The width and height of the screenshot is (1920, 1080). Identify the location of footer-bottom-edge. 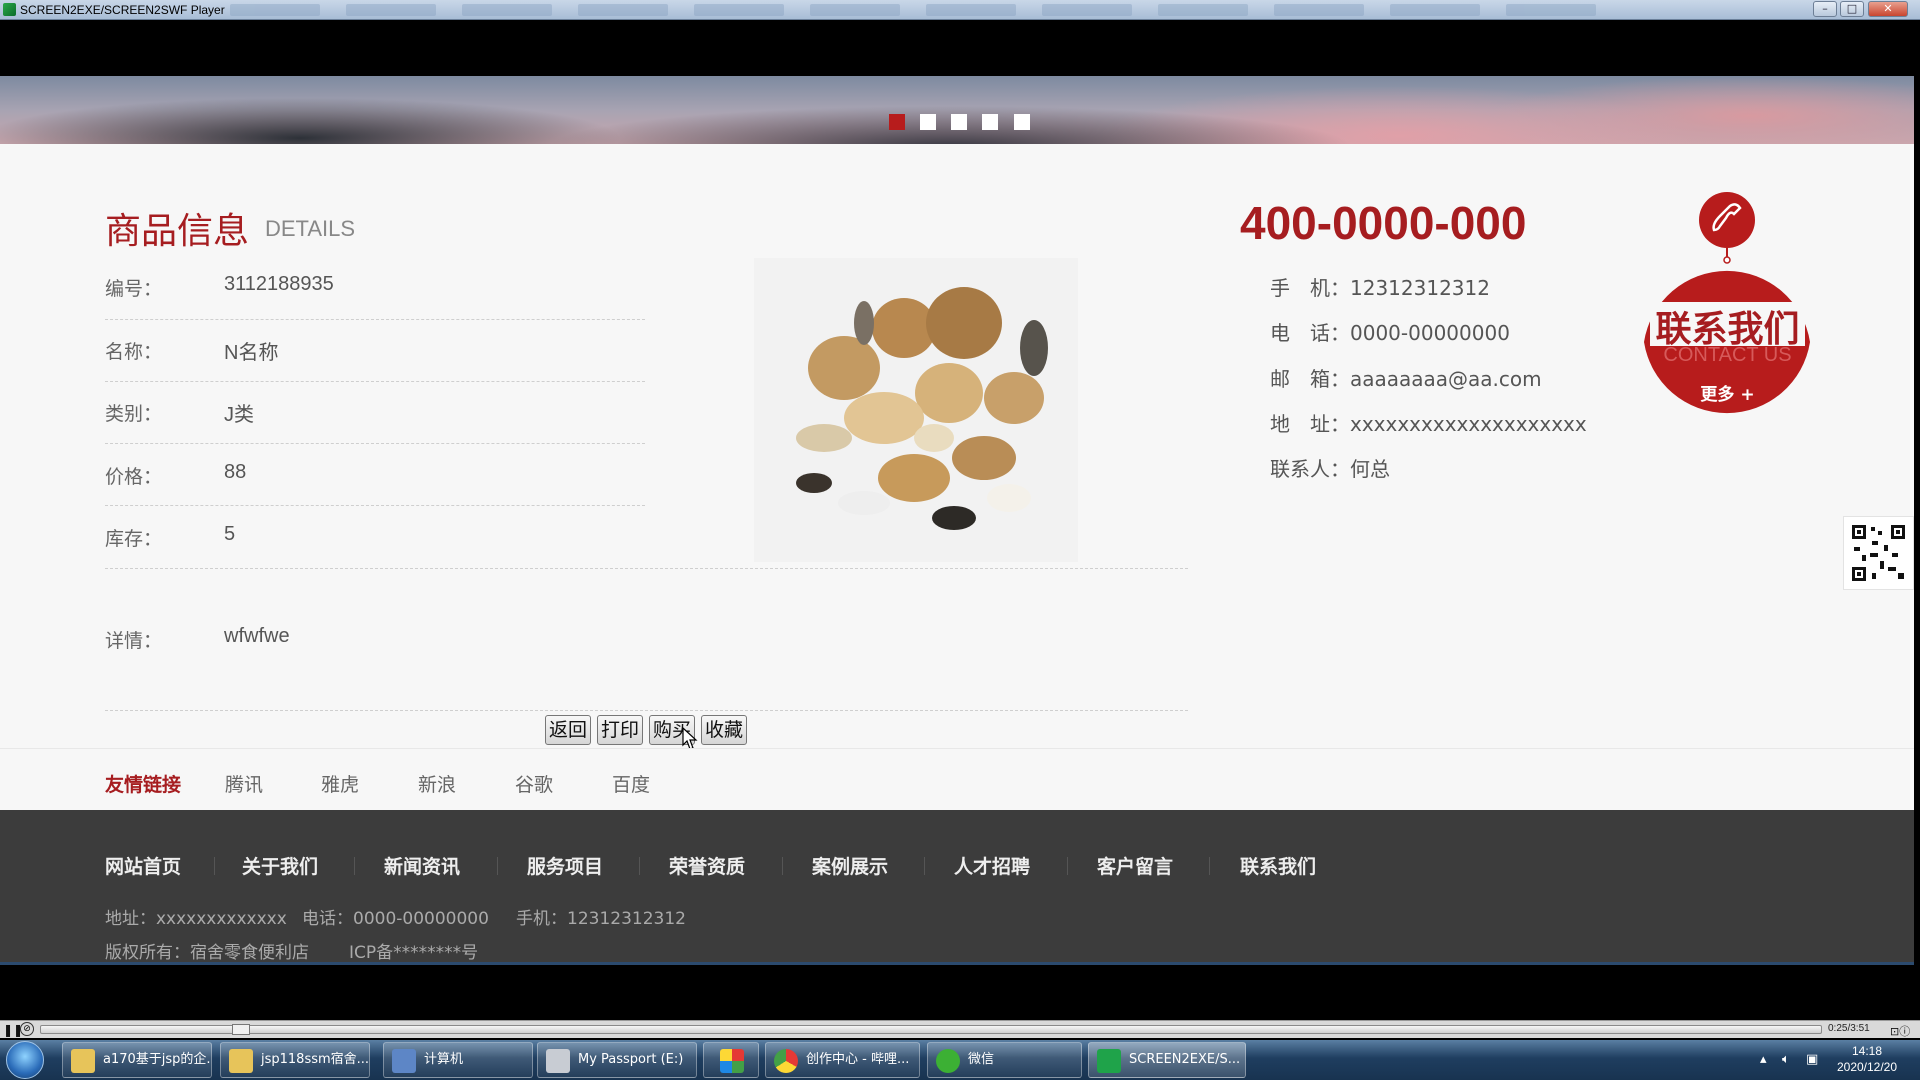
(957, 963).